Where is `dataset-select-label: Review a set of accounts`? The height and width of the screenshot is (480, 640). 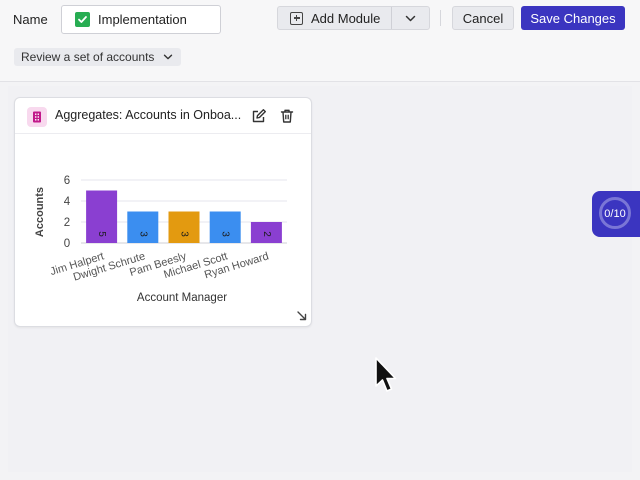 dataset-select-label: Review a set of accounts is located at coordinates (88, 57).